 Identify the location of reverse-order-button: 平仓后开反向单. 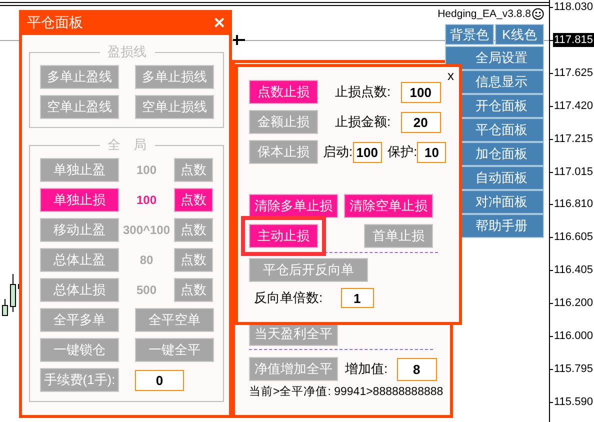
(308, 270).